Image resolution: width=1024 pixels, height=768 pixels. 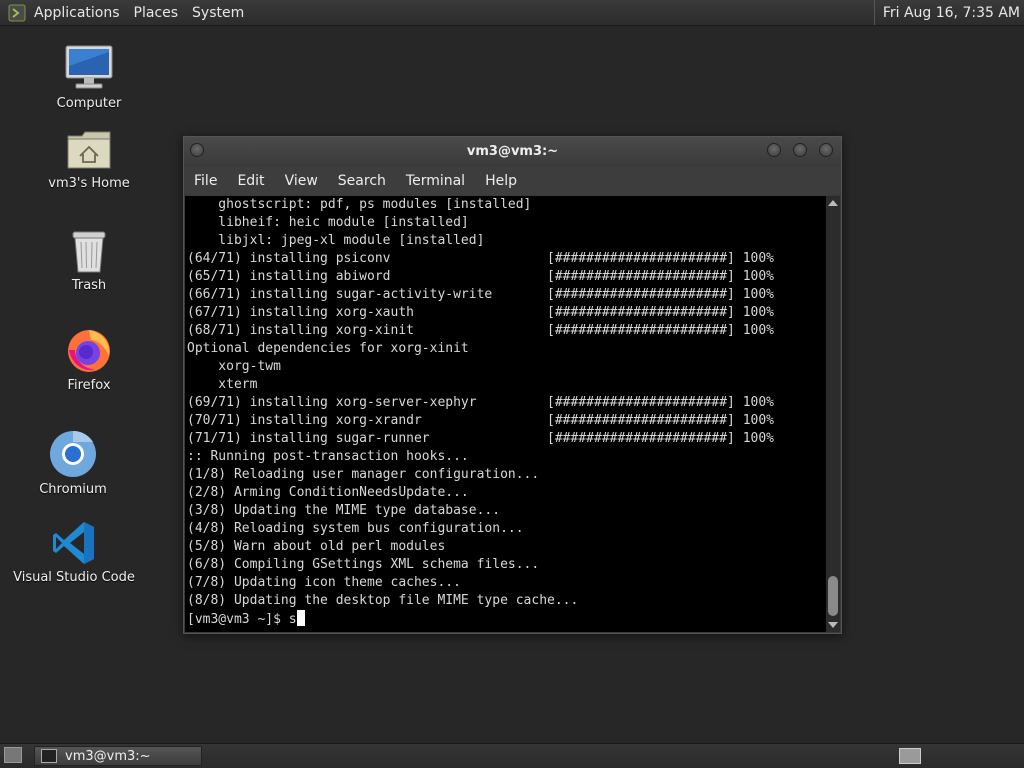 I want to click on scroll-up-arrow-icon, so click(x=833, y=203).